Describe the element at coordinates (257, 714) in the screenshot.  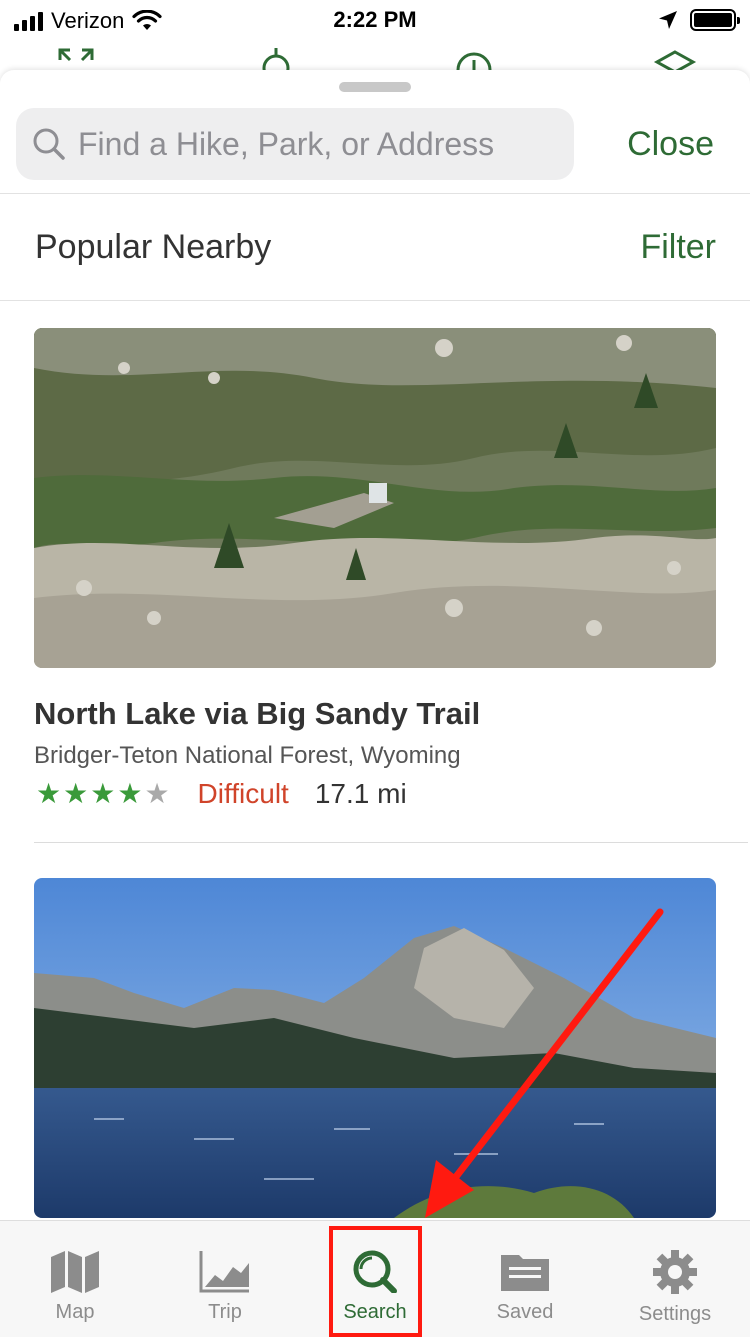
I see `trail-name: North Lake via Big Sandy Trail` at that location.